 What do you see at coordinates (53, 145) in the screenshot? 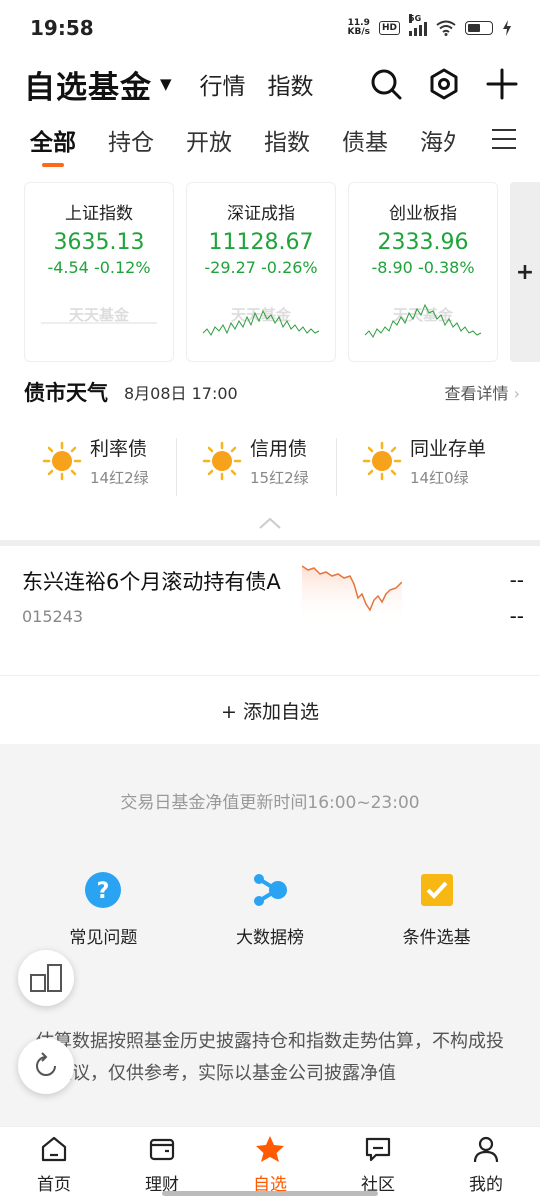
I see `tab-all: 全部` at bounding box center [53, 145].